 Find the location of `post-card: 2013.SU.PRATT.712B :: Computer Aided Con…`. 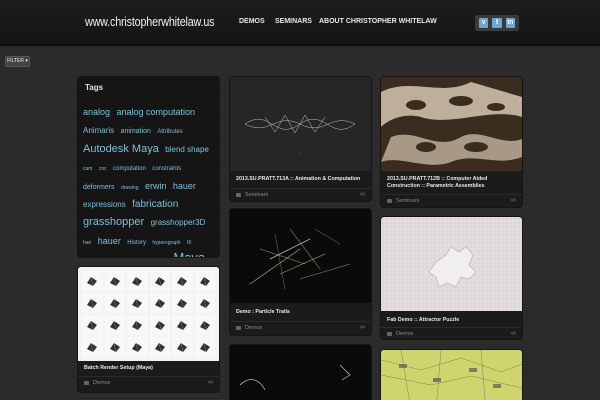

post-card: 2013.SU.PRATT.712B :: Computer Aided Con… is located at coordinates (451, 142).